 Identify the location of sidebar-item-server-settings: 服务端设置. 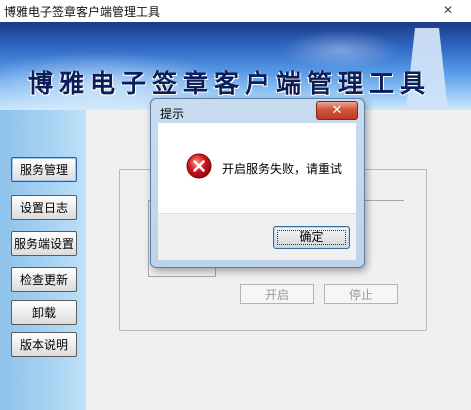
(44, 243).